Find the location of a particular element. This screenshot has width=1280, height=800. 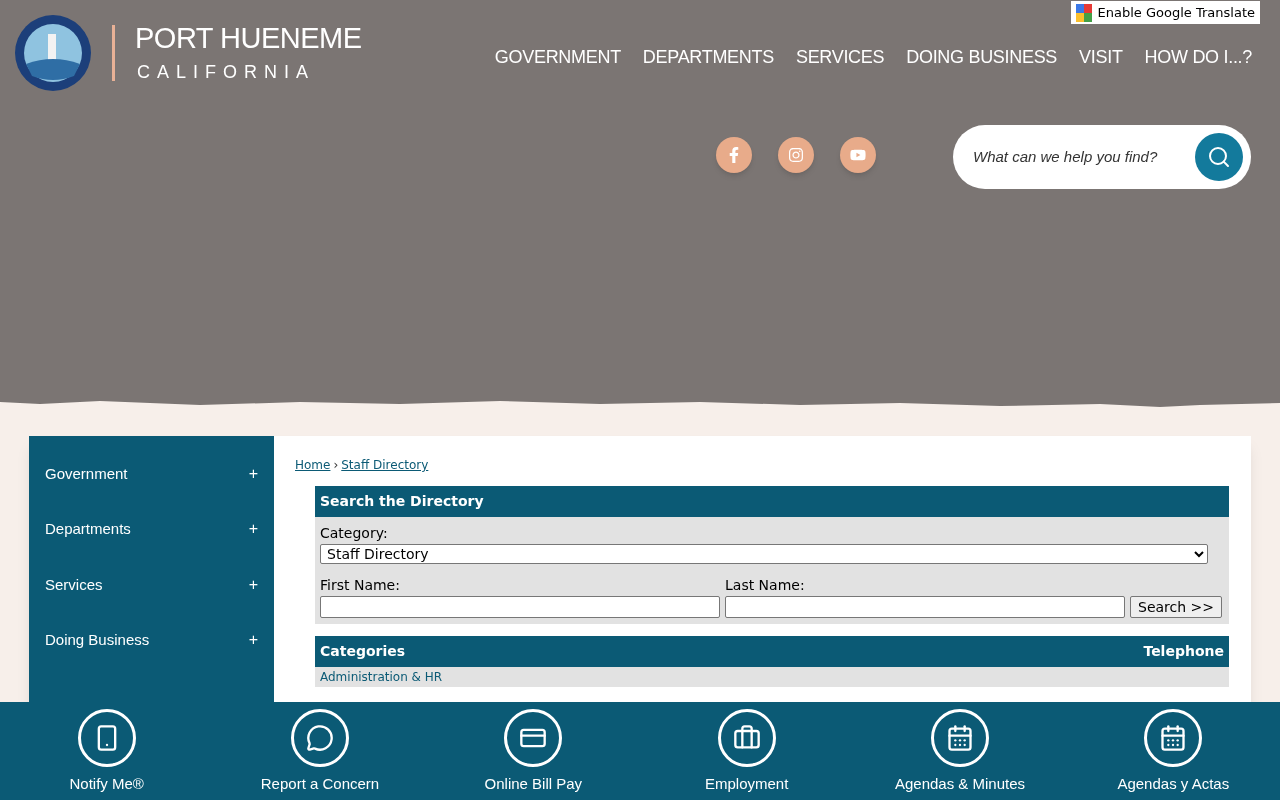

breadcrumb-link: Staff Directory is located at coordinates (385, 465).